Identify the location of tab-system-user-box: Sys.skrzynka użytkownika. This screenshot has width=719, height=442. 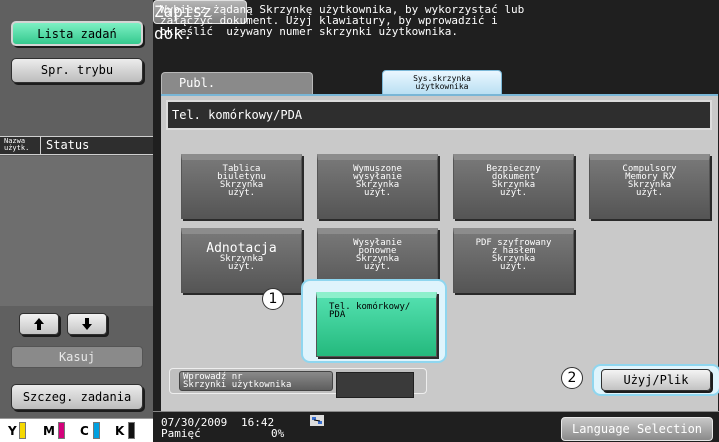
(442, 83).